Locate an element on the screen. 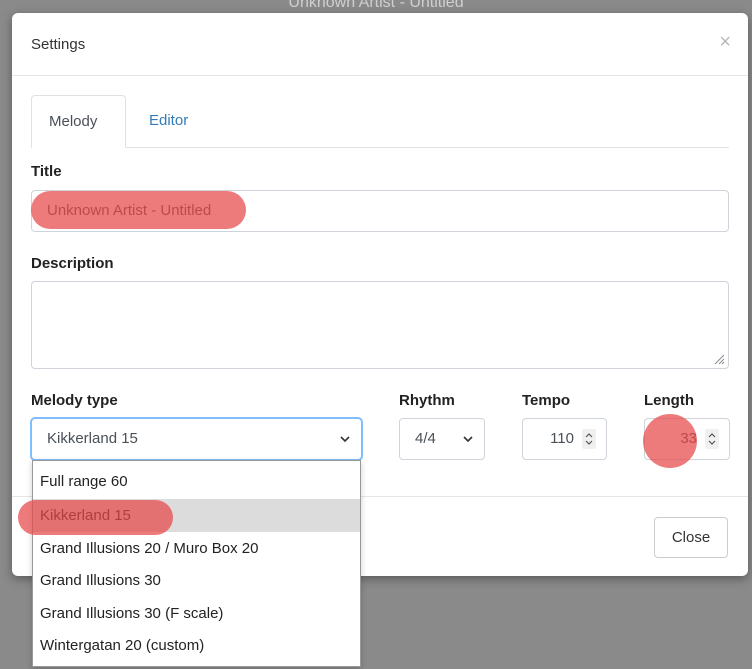 Image resolution: width=752 pixels, height=669 pixels. tempo-value: 110 is located at coordinates (562, 438).